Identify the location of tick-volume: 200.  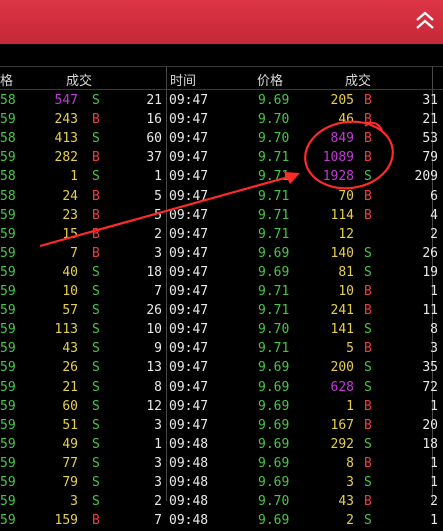
(342, 368).